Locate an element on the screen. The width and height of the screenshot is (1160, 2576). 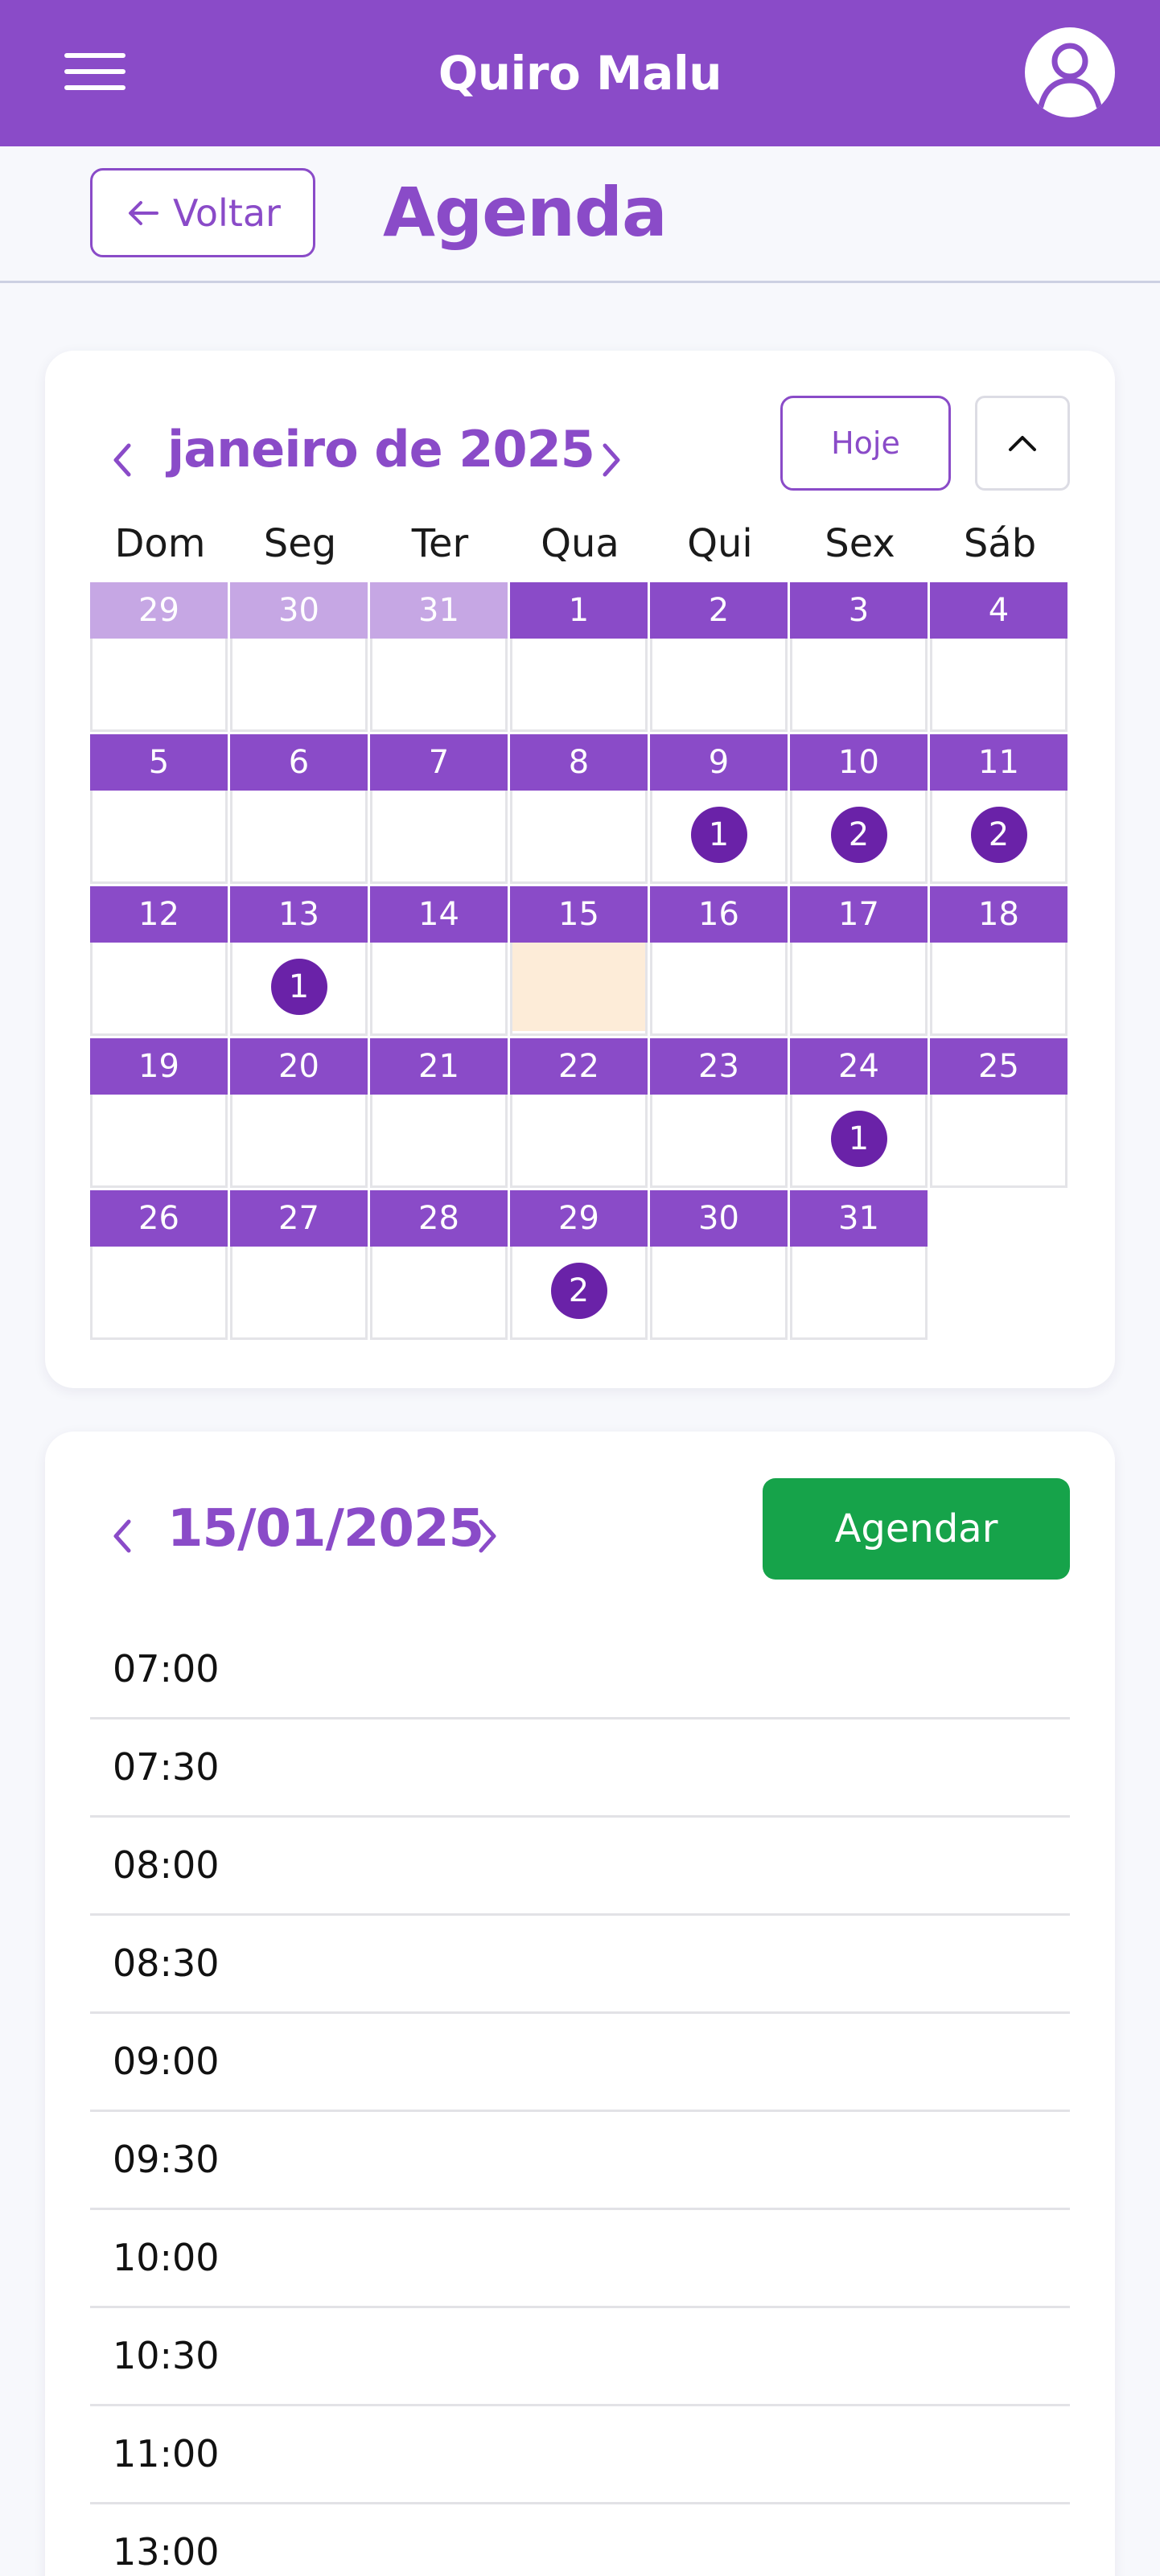
calendar-day-number: 30 is located at coordinates (299, 610).